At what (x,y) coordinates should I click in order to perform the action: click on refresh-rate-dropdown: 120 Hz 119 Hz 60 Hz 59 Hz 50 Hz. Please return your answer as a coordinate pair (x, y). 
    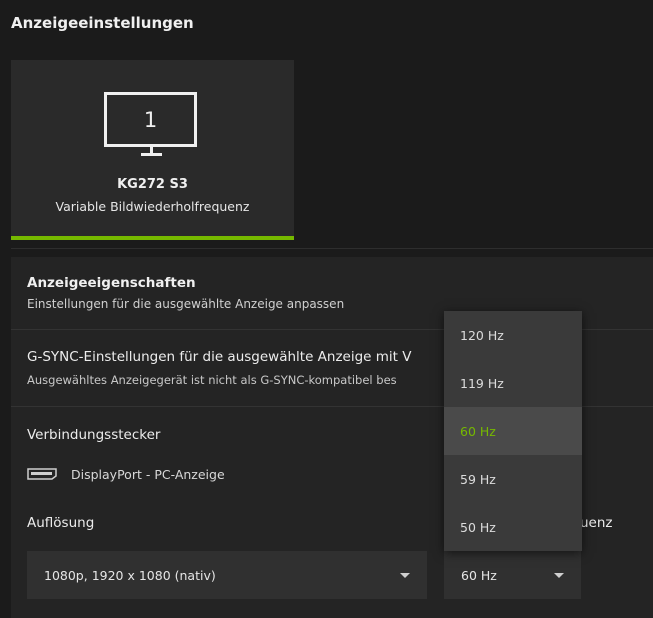
    Looking at the image, I should click on (513, 431).